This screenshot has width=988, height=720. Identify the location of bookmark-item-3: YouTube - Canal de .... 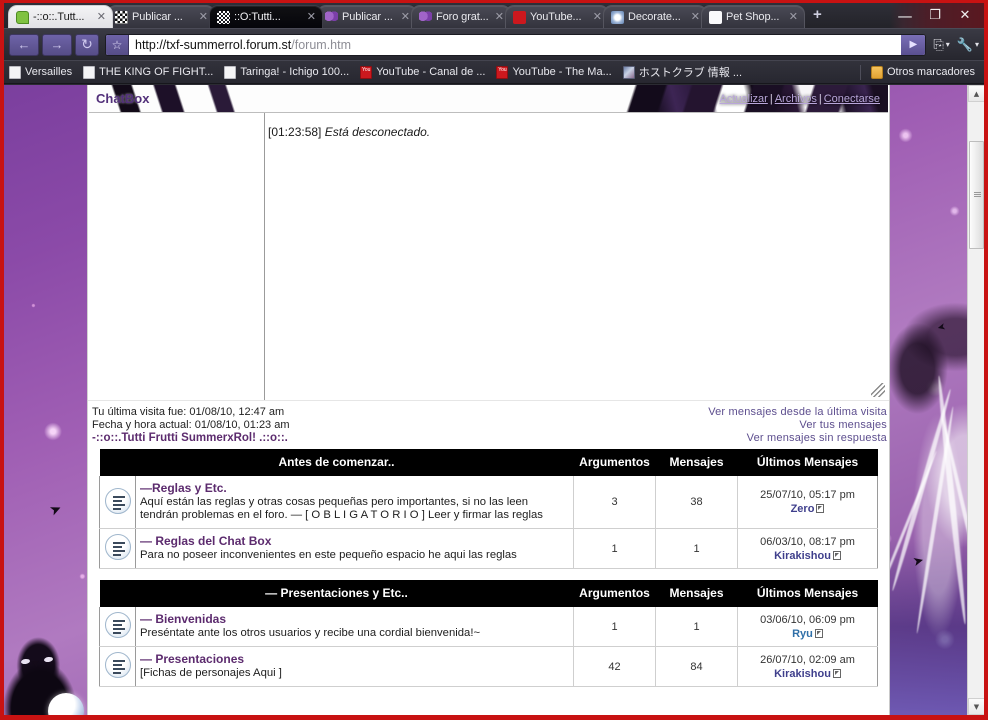
(423, 72).